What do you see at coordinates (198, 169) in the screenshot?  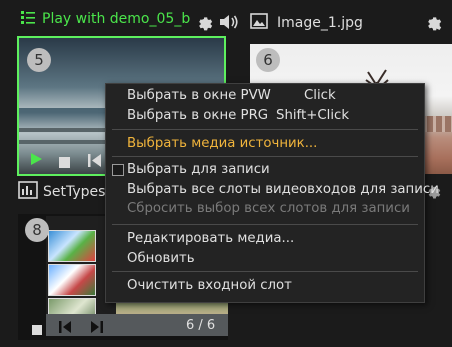 I see `menu-item-select-for-record: Выбрать для записи` at bounding box center [198, 169].